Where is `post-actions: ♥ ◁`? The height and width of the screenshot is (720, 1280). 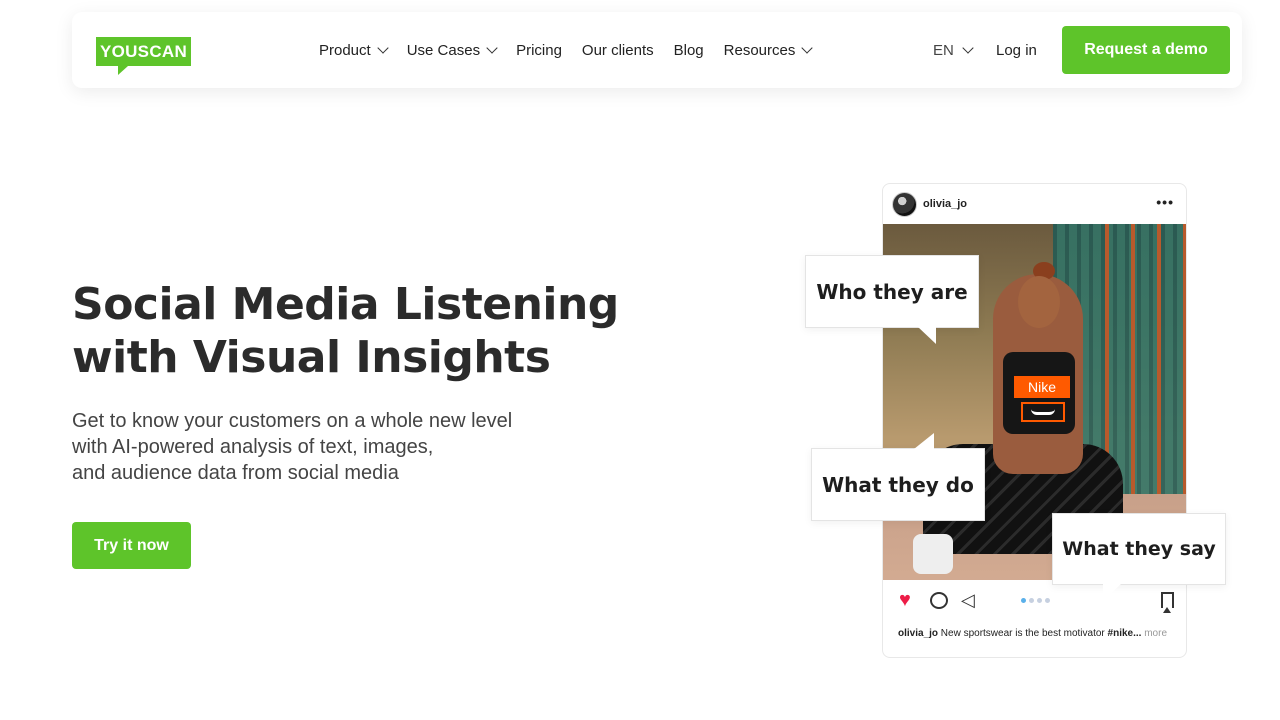 post-actions: ♥ ◁ is located at coordinates (1034, 600).